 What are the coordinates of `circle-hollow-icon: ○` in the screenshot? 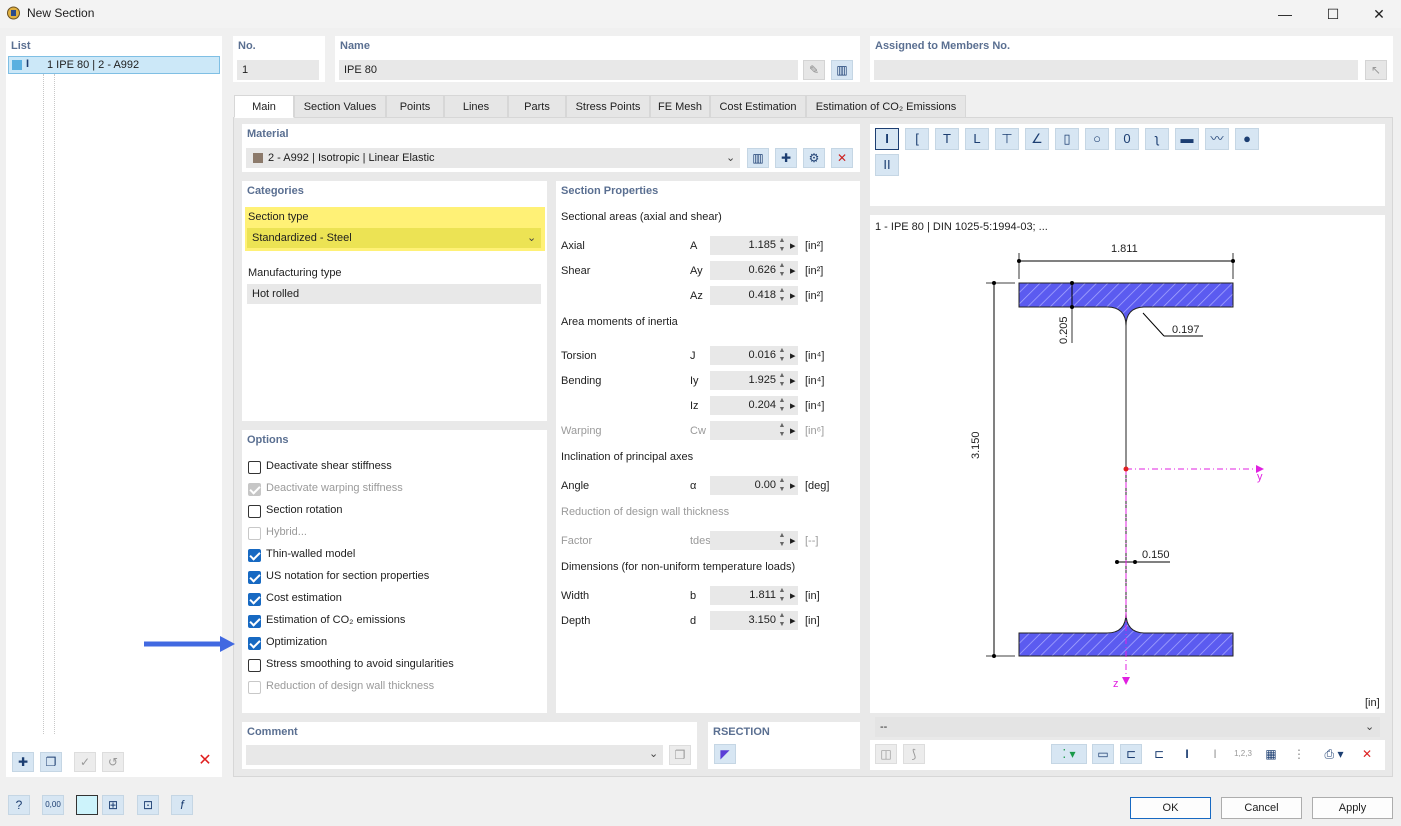 It's located at (1097, 139).